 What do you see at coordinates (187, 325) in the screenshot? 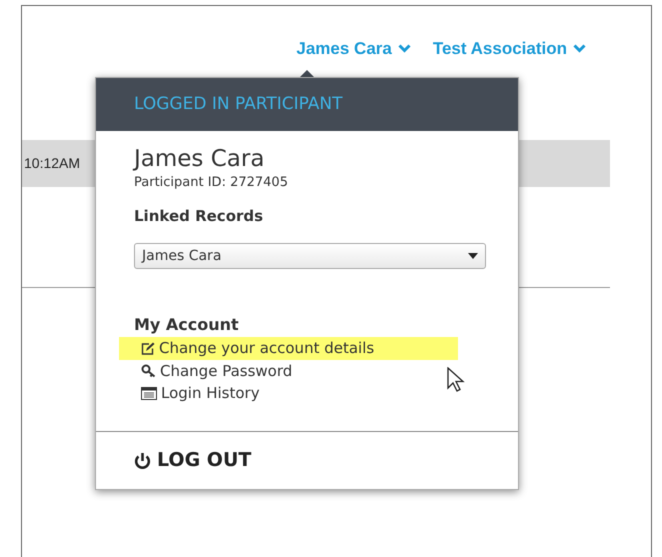
I see `section-label: My Account` at bounding box center [187, 325].